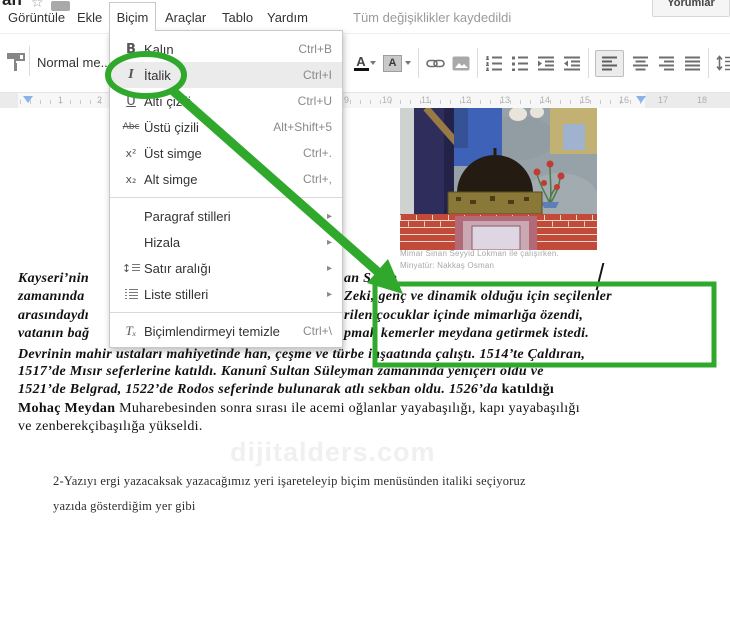 The image size is (730, 619). Describe the element at coordinates (53, 315) in the screenshot. I see `text-fragment: arasındaydı` at that location.